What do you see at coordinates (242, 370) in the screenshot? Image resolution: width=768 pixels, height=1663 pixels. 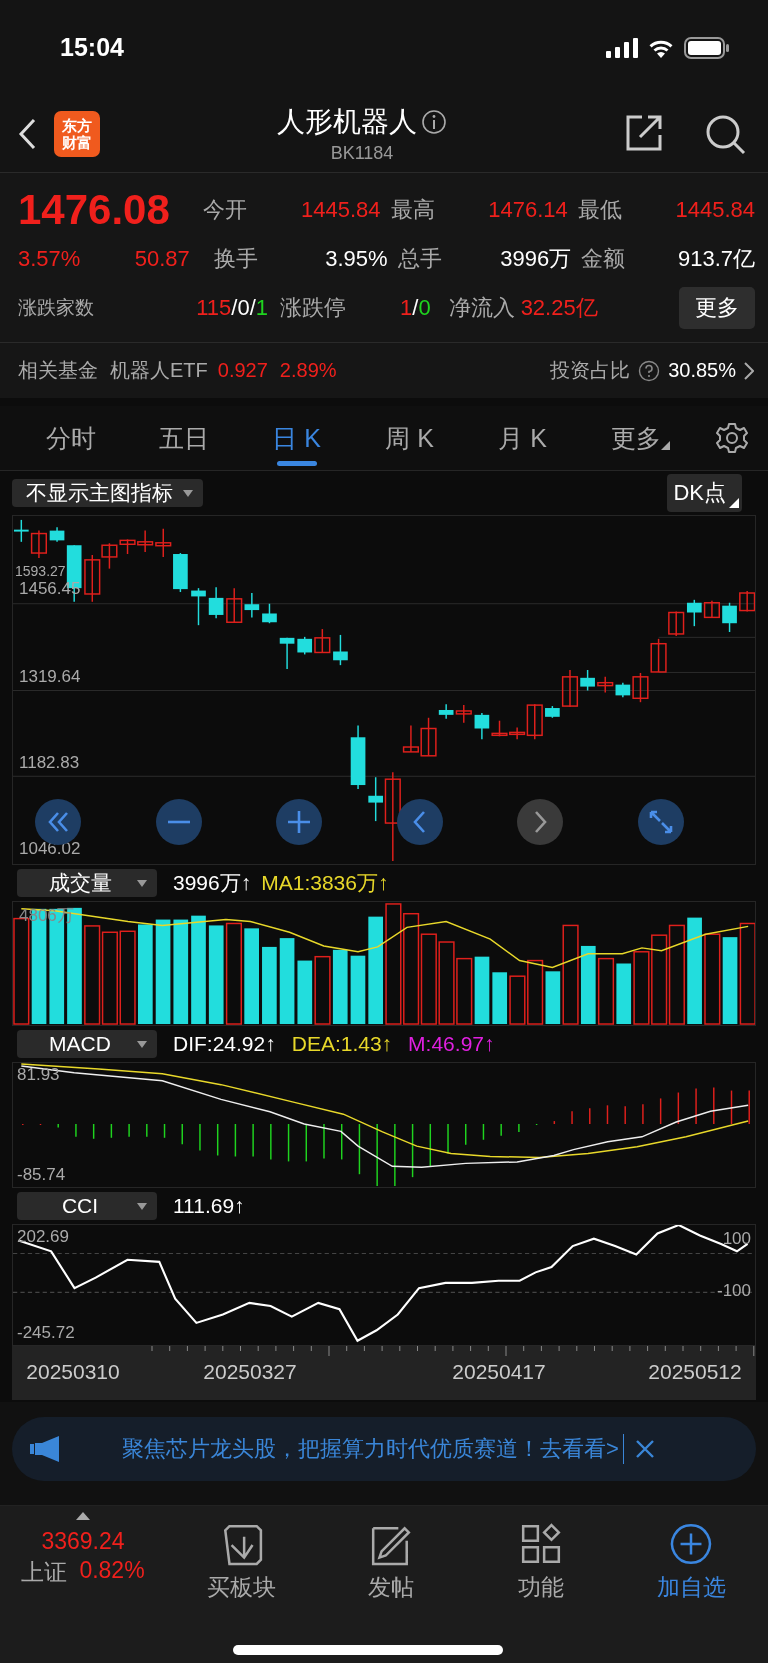 I see `fund-price: 0.927` at bounding box center [242, 370].